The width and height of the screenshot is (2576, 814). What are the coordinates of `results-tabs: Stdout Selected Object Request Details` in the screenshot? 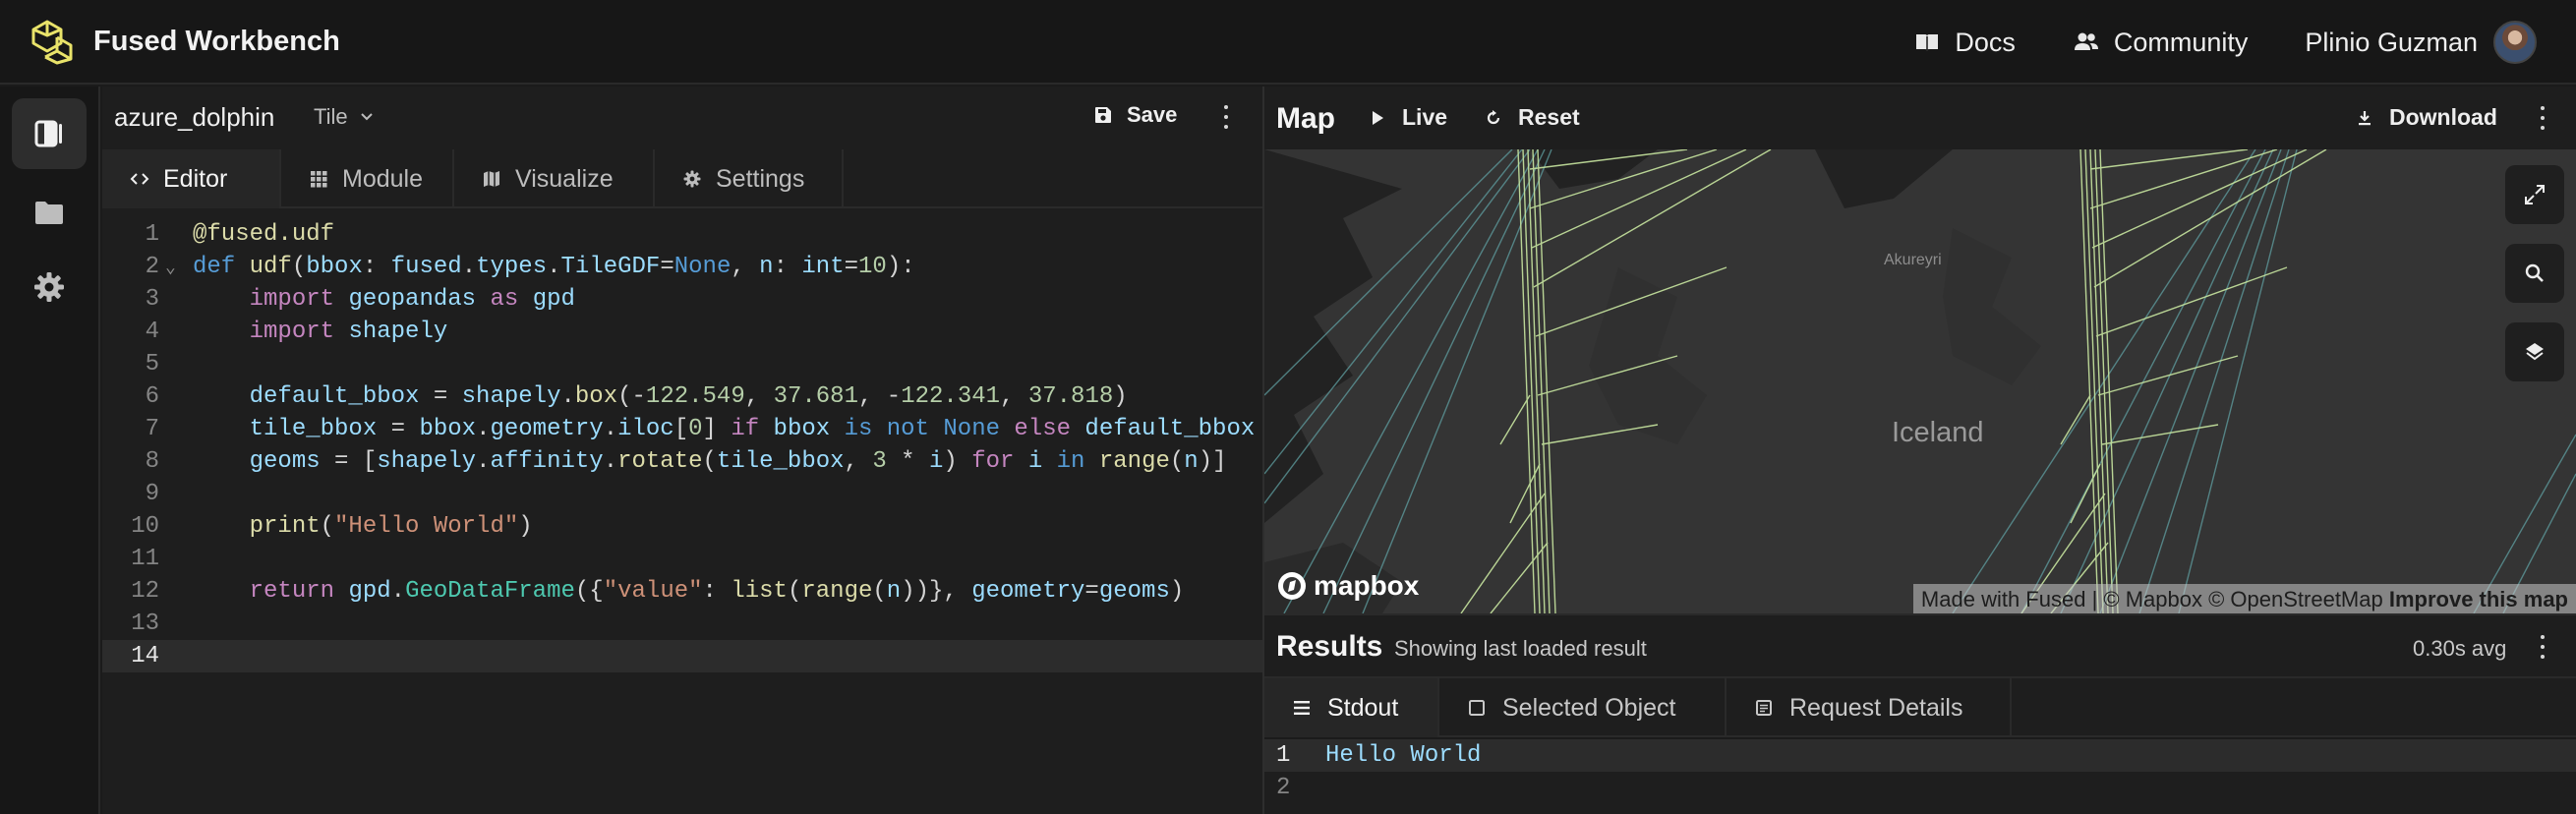 It's located at (1920, 707).